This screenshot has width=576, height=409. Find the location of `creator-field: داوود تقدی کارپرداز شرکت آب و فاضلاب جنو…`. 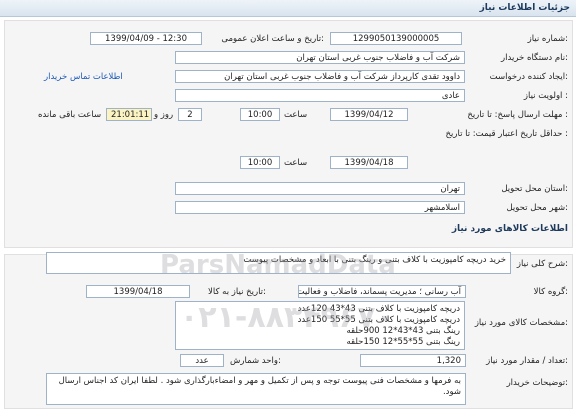

creator-field: داوود تقدی کارپرداز شرکت آب و فاضلاب جنو… is located at coordinates (320, 76).